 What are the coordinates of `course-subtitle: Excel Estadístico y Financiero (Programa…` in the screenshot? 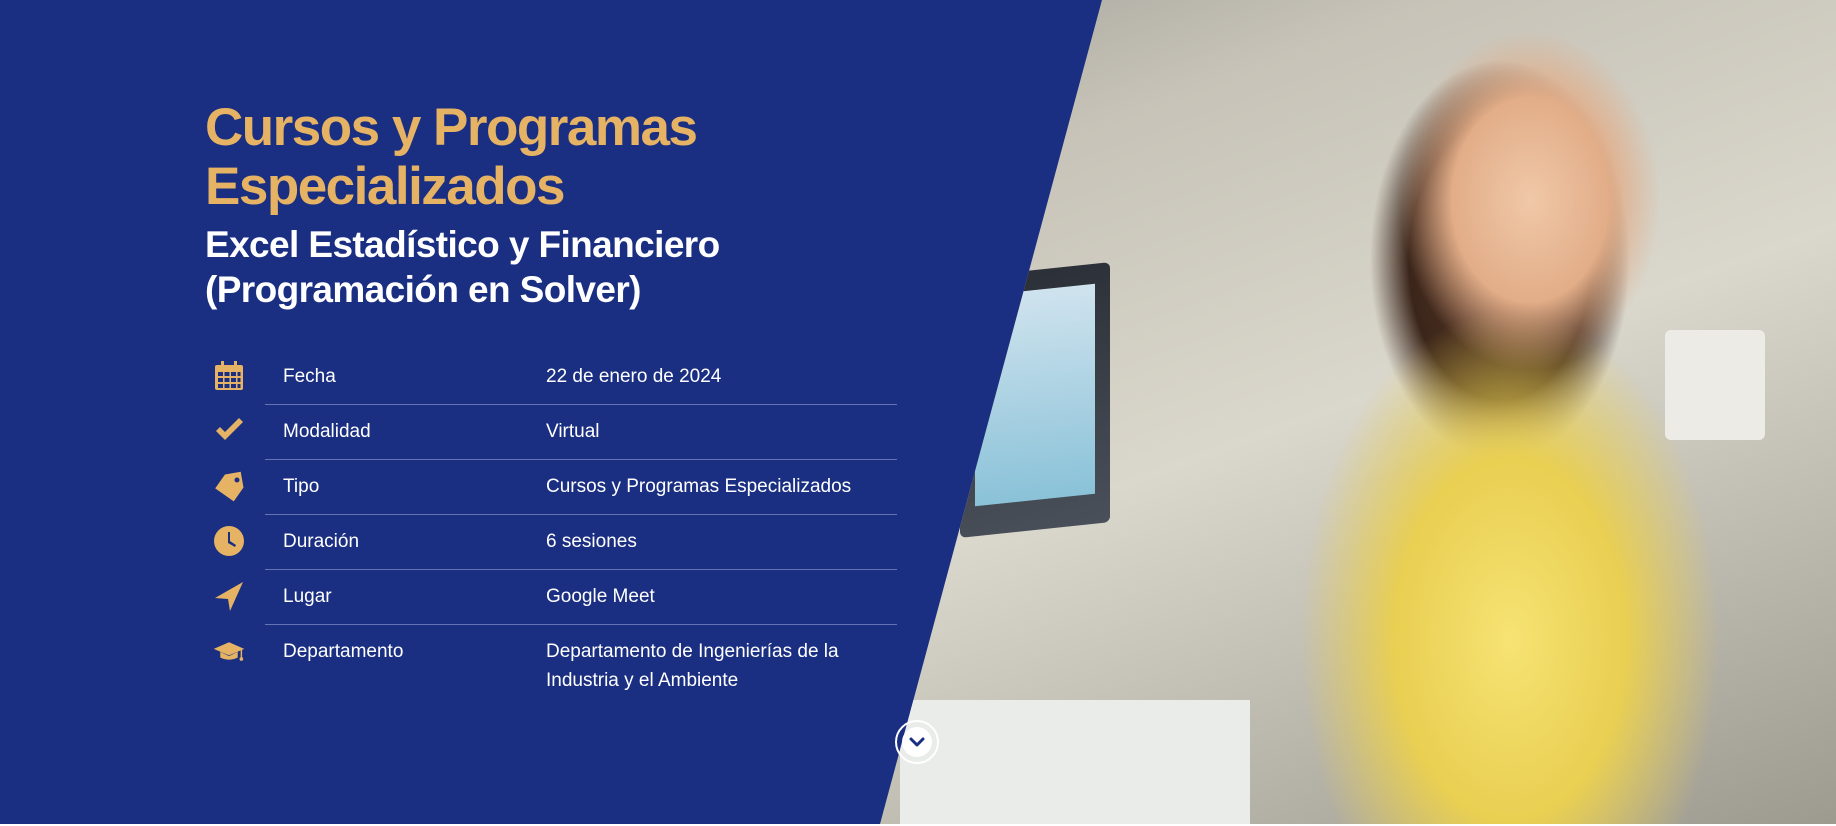 It's located at (462, 267).